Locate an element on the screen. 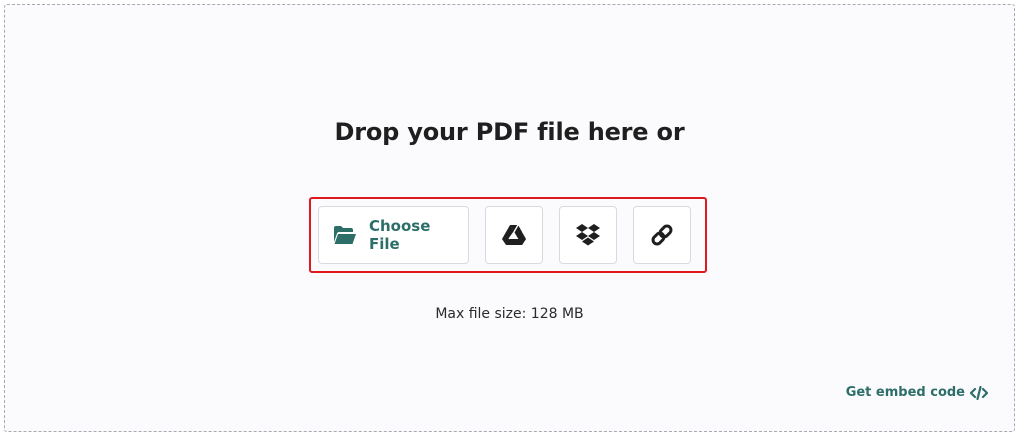 The height and width of the screenshot is (436, 1019). code-icon is located at coordinates (979, 392).